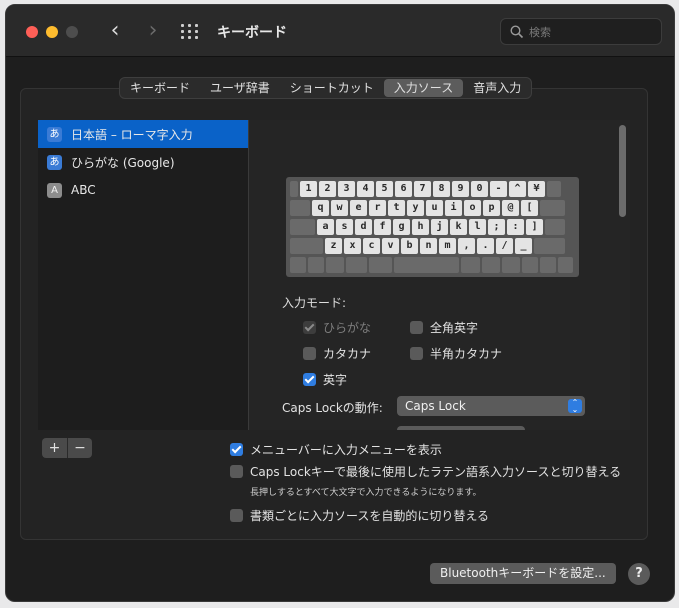 This screenshot has height=608, width=679. I want to click on checkbox-label: 書類ごとに入力ソースを自動的に切り替える, so click(370, 516).